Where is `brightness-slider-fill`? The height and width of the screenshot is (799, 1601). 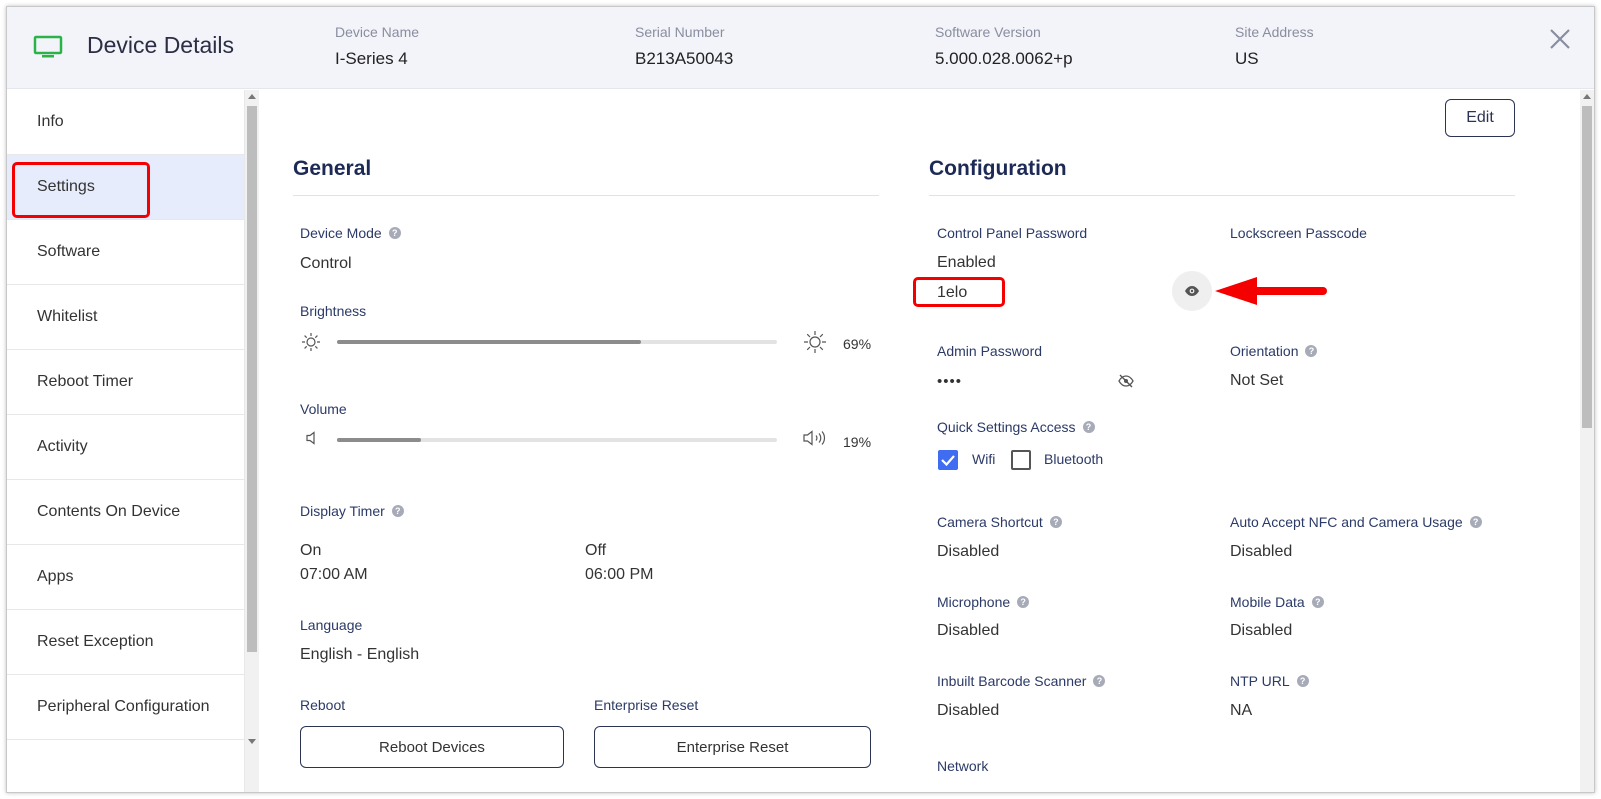
brightness-slider-fill is located at coordinates (489, 342).